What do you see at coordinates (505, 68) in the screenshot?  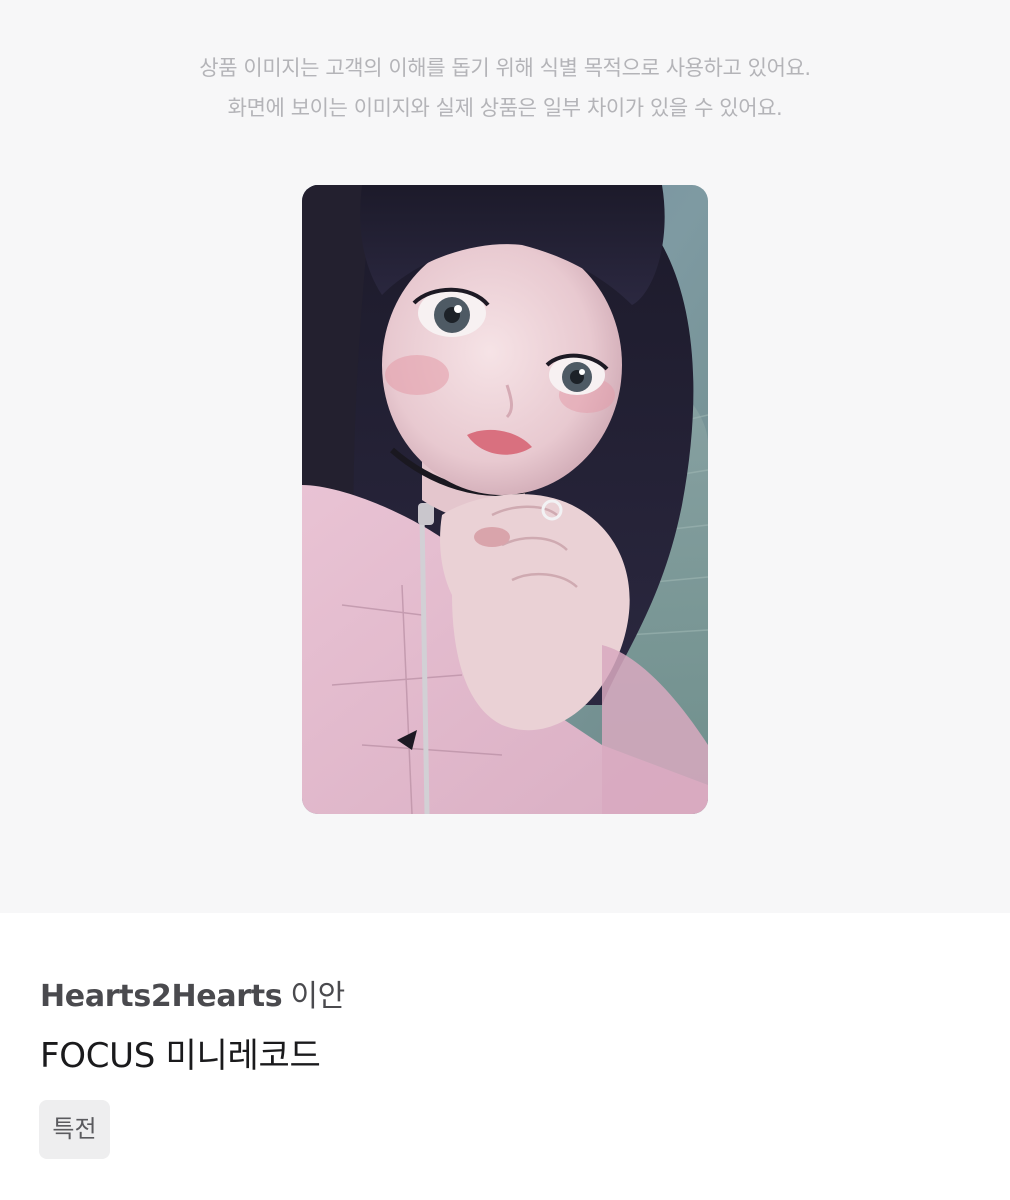 I see `notice-line-1: 상품 이미지는 고객의 이해를 돕기 위해 식별 목적으로 사용하고 있어요.` at bounding box center [505, 68].